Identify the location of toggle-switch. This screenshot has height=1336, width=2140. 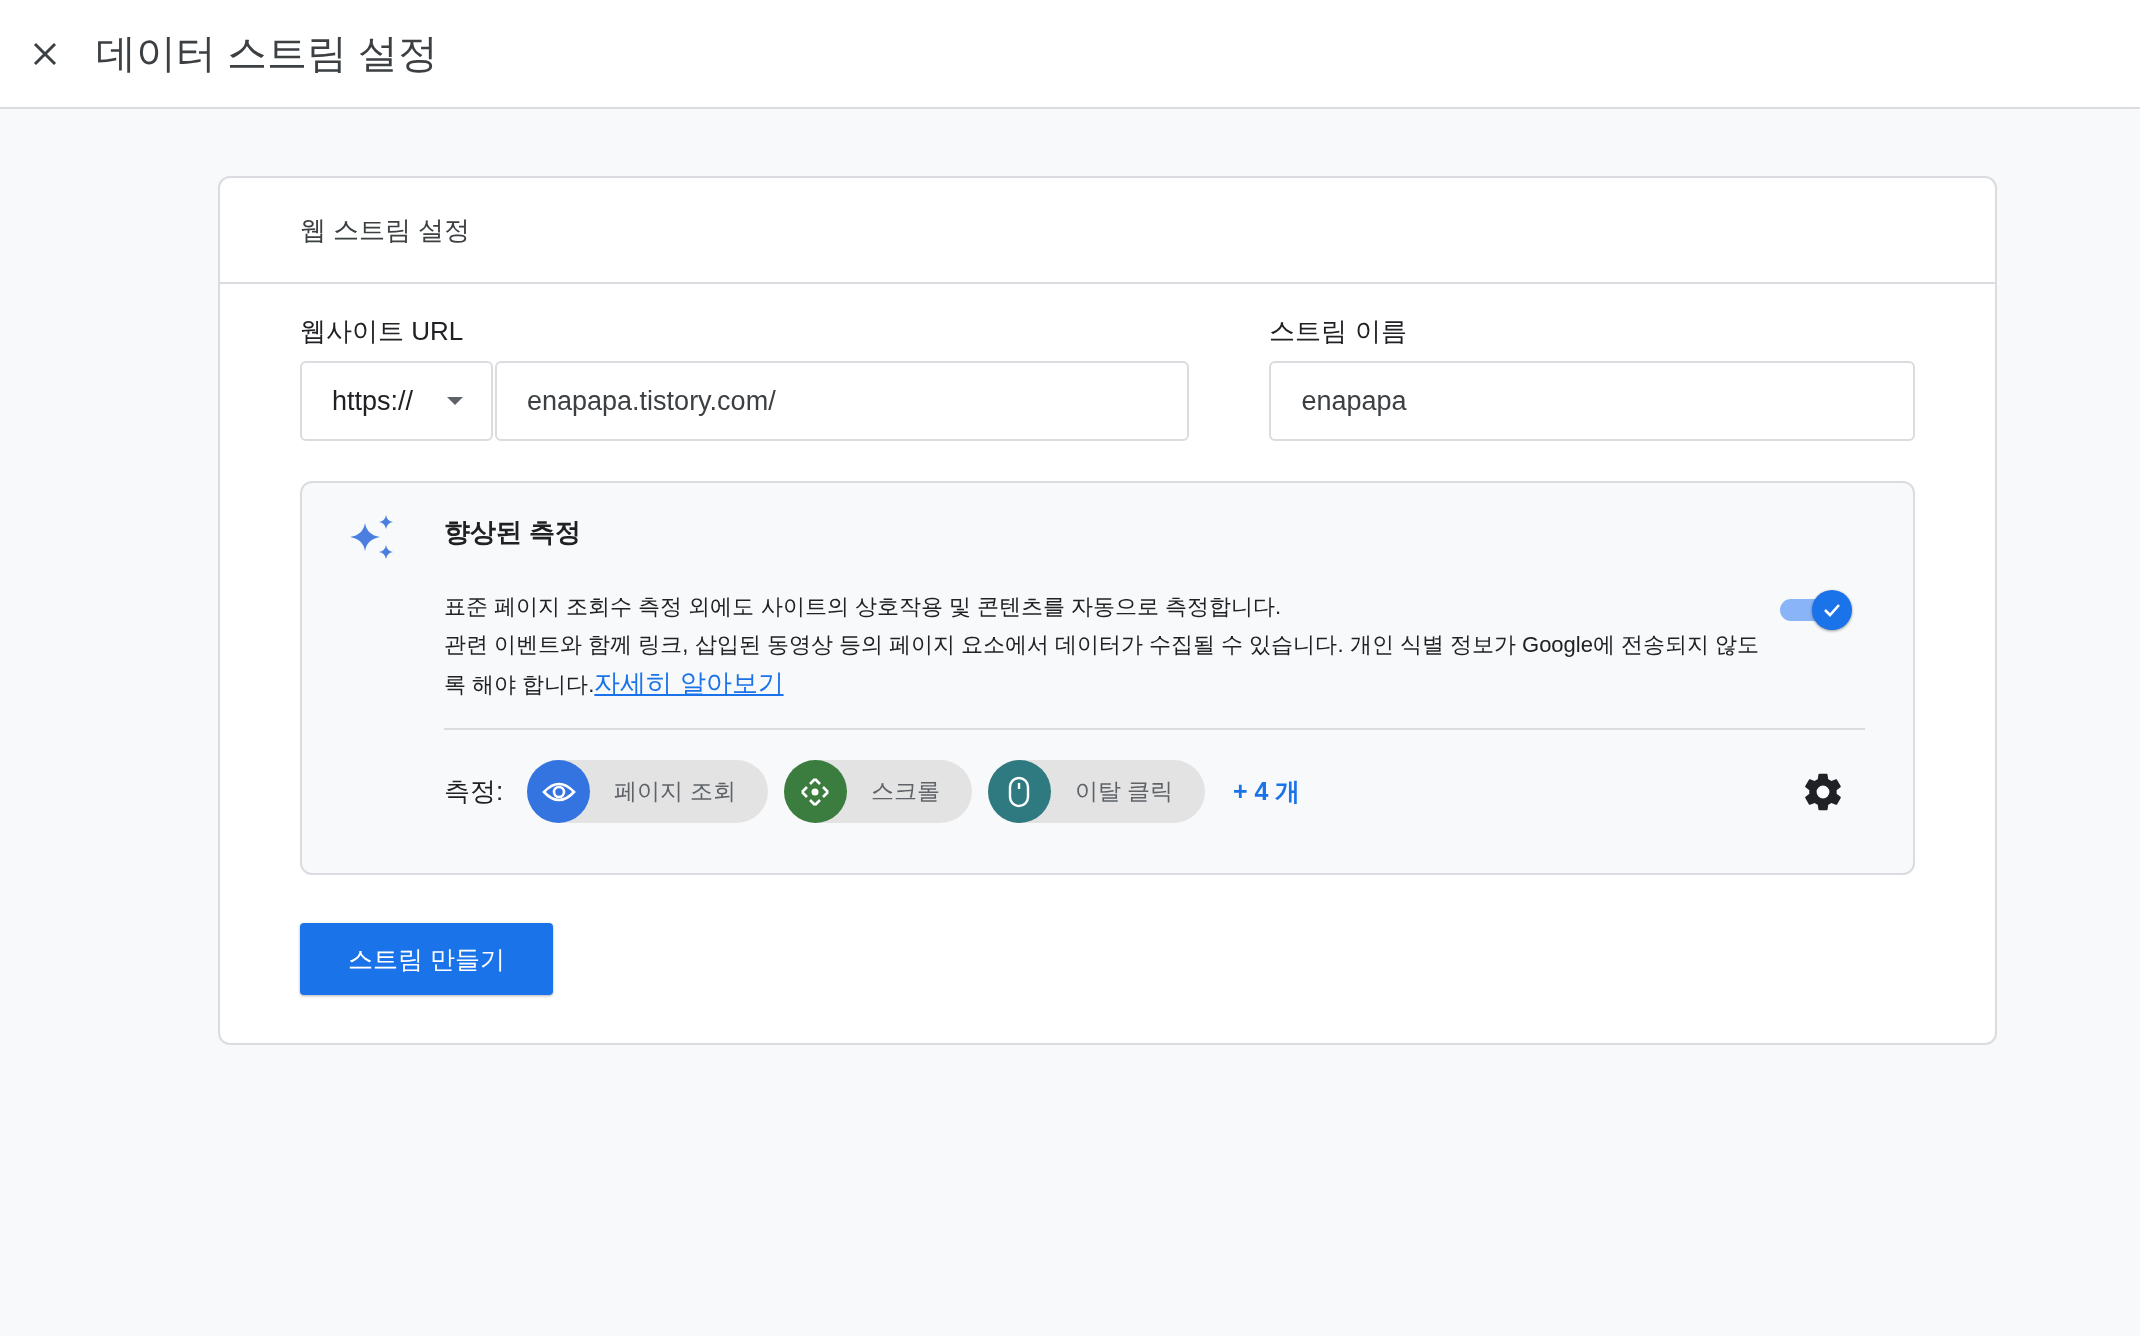
(1816, 610).